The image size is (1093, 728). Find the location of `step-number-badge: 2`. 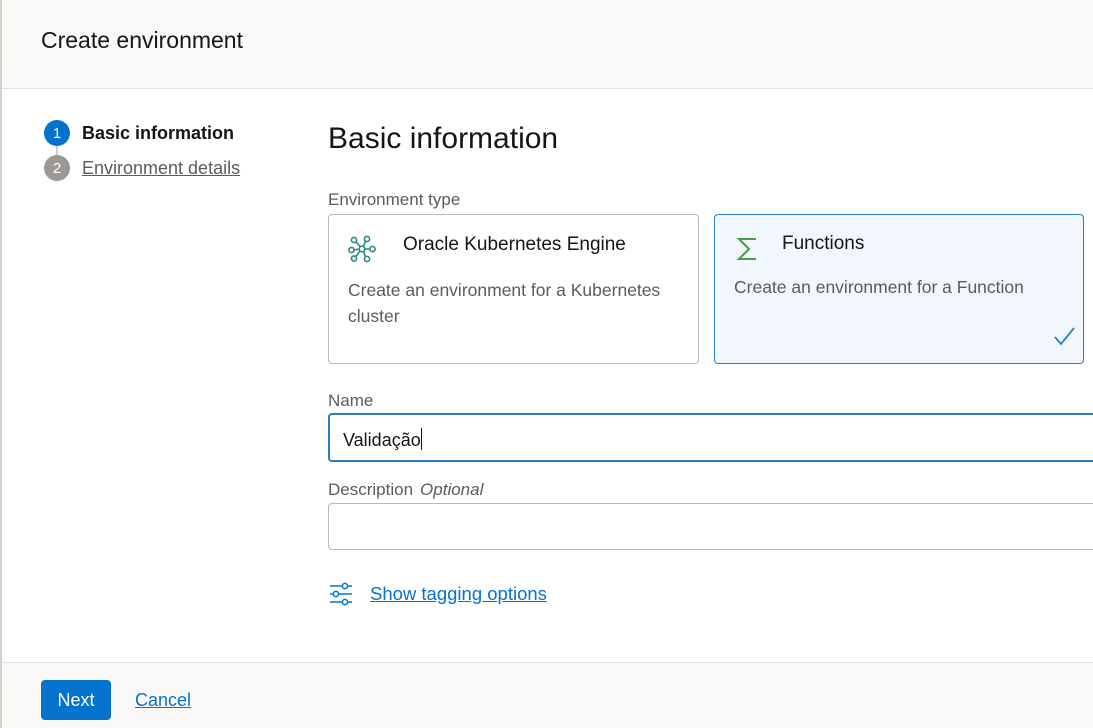

step-number-badge: 2 is located at coordinates (57, 168).